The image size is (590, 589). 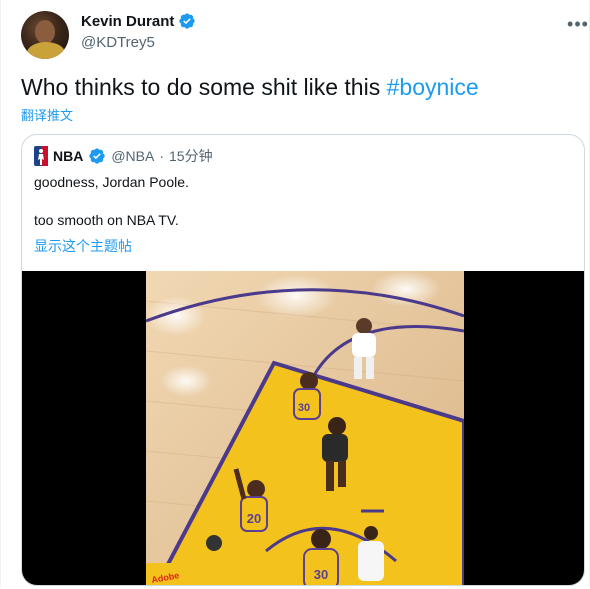 I want to click on show-thread-link: 显示这个主题帖, so click(x=83, y=246).